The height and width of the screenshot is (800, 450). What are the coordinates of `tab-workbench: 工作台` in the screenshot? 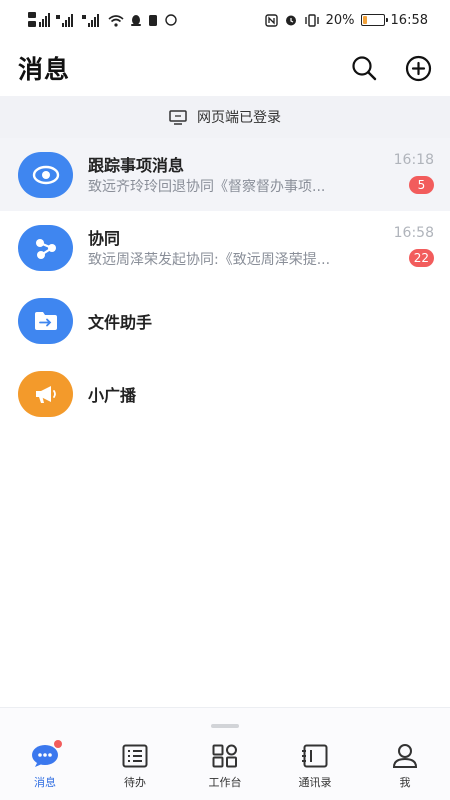 It's located at (225, 766).